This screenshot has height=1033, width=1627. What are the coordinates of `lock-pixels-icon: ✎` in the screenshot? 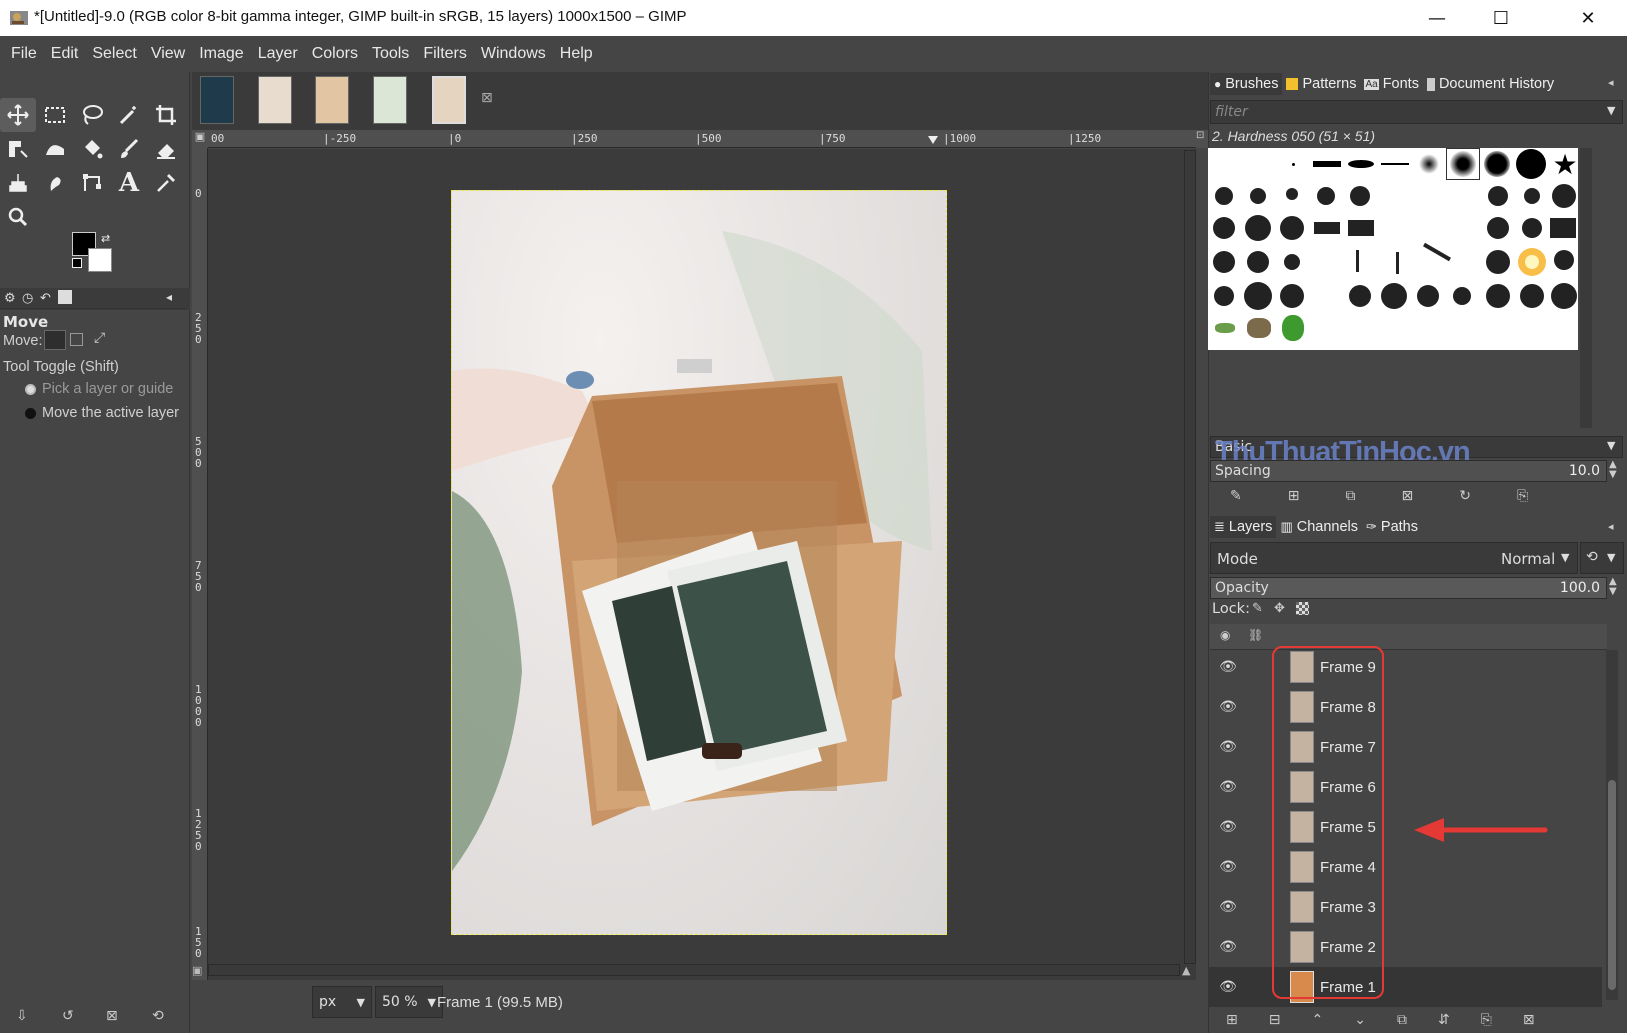 It's located at (1257, 608).